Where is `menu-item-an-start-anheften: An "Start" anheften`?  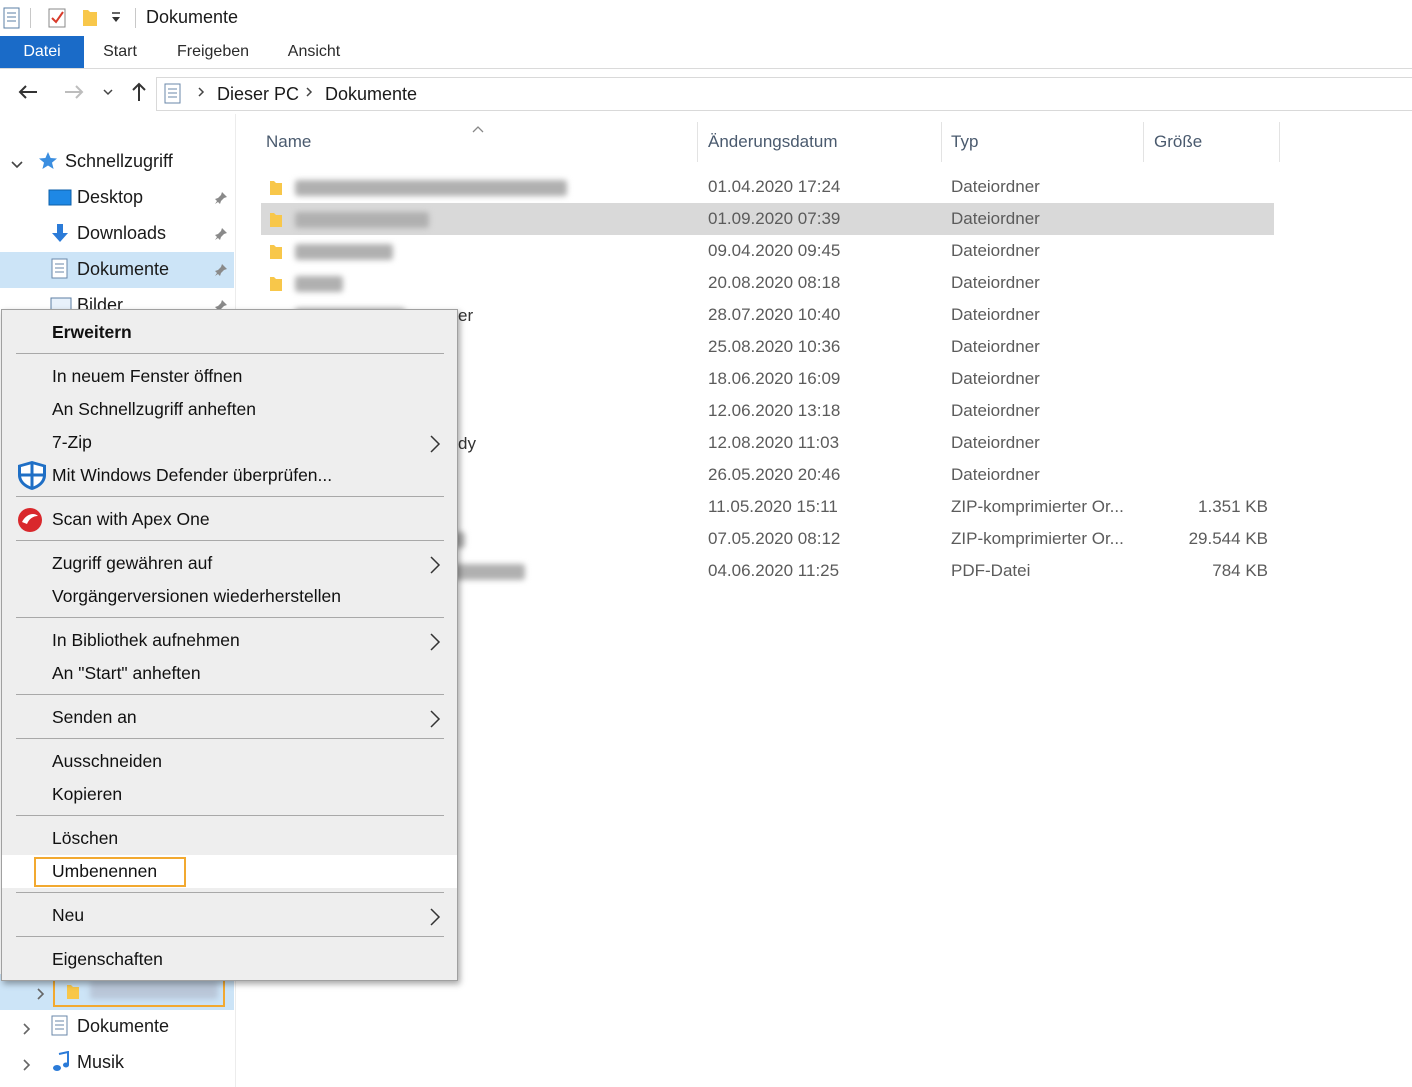
menu-item-an-start-anheften: An "Start" anheften is located at coordinates (229, 673).